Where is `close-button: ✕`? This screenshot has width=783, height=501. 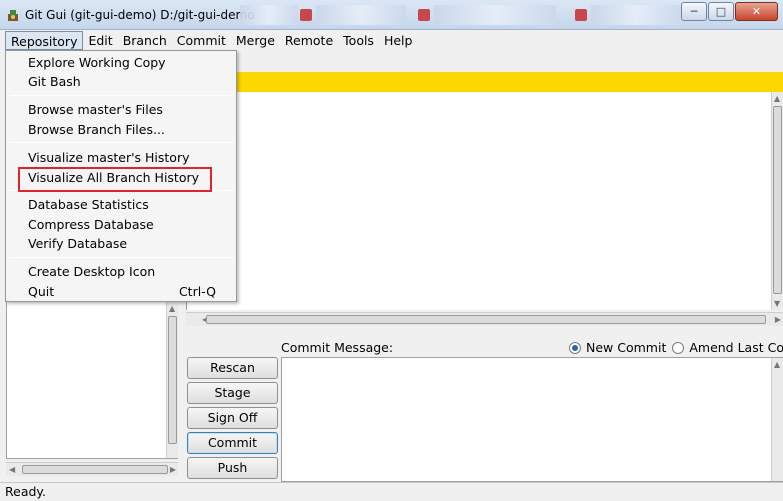 close-button: ✕ is located at coordinates (756, 11).